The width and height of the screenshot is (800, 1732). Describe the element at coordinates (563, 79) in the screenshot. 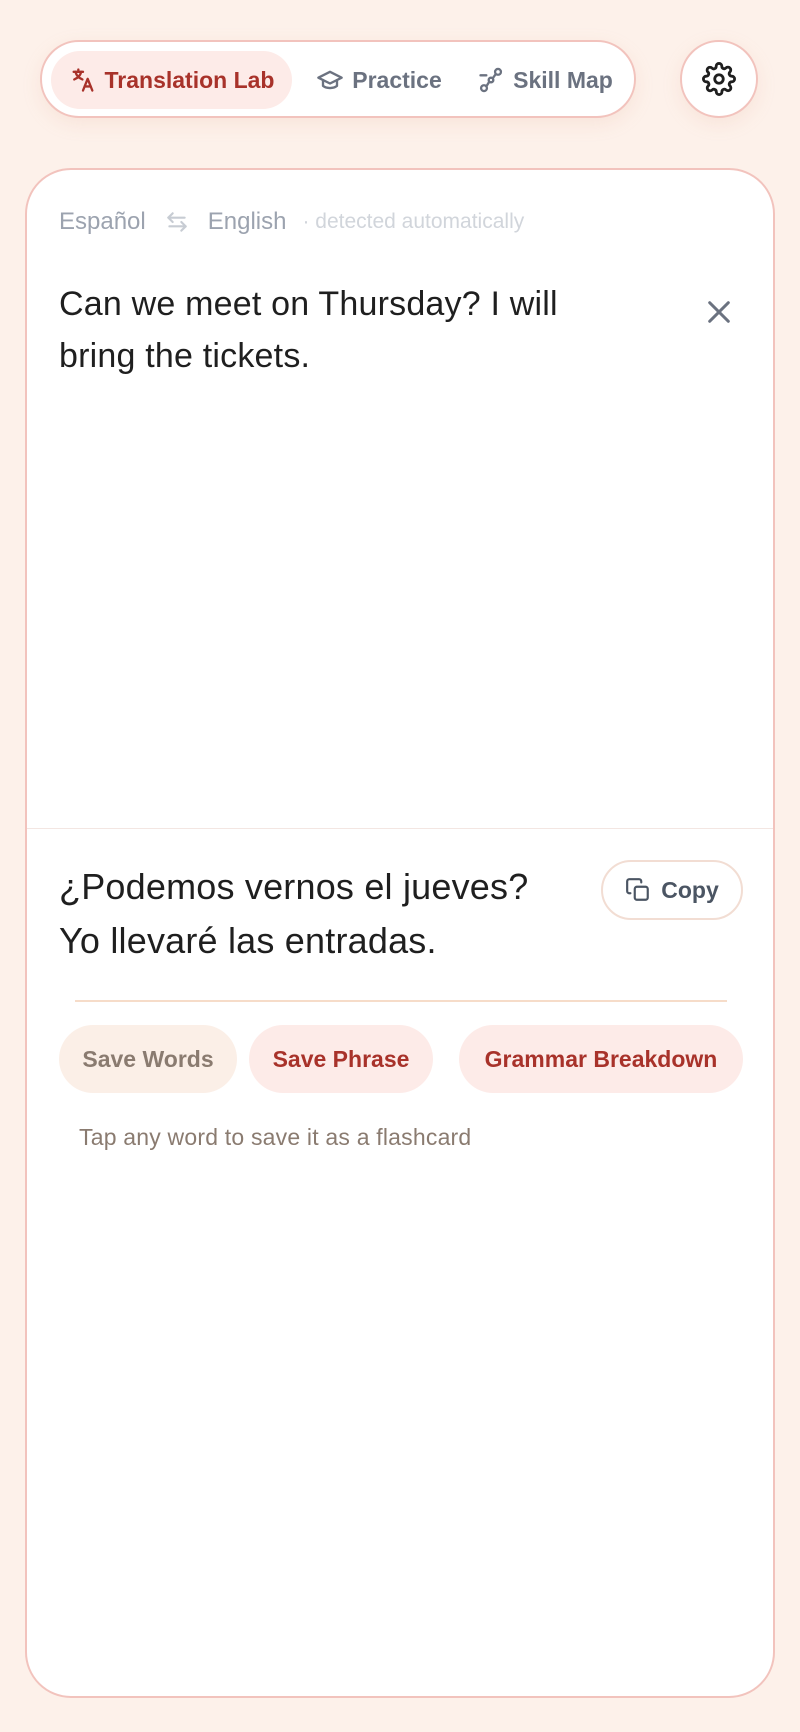

I see `tab-label: Skill Map` at that location.